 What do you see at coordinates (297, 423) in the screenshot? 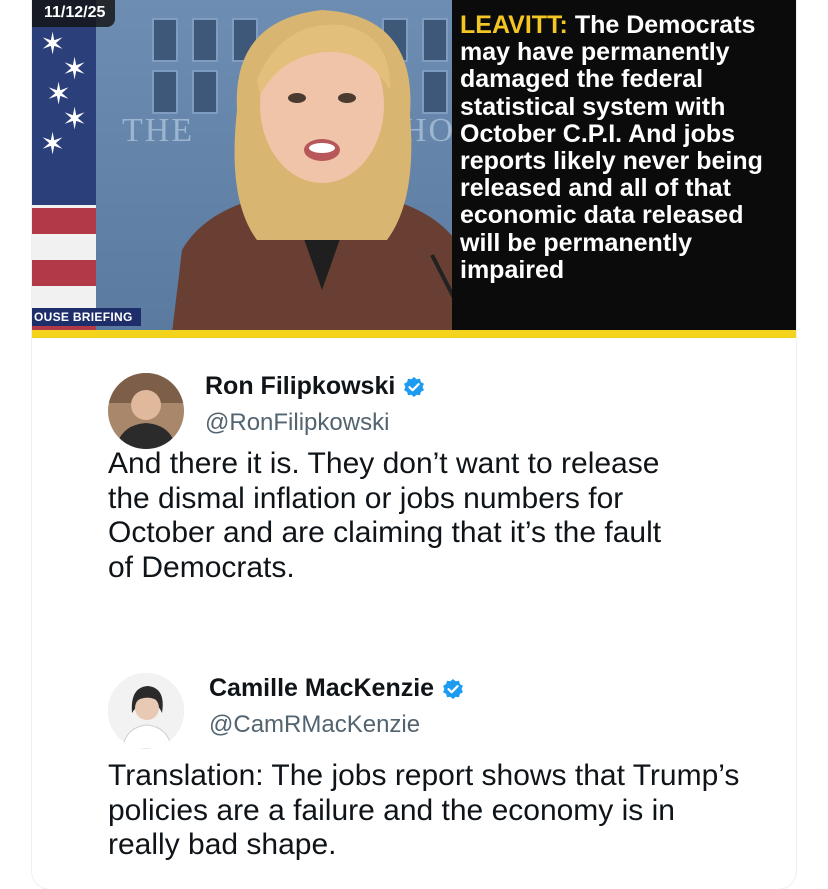
I see `author-handle: @RonFilipkowski` at bounding box center [297, 423].